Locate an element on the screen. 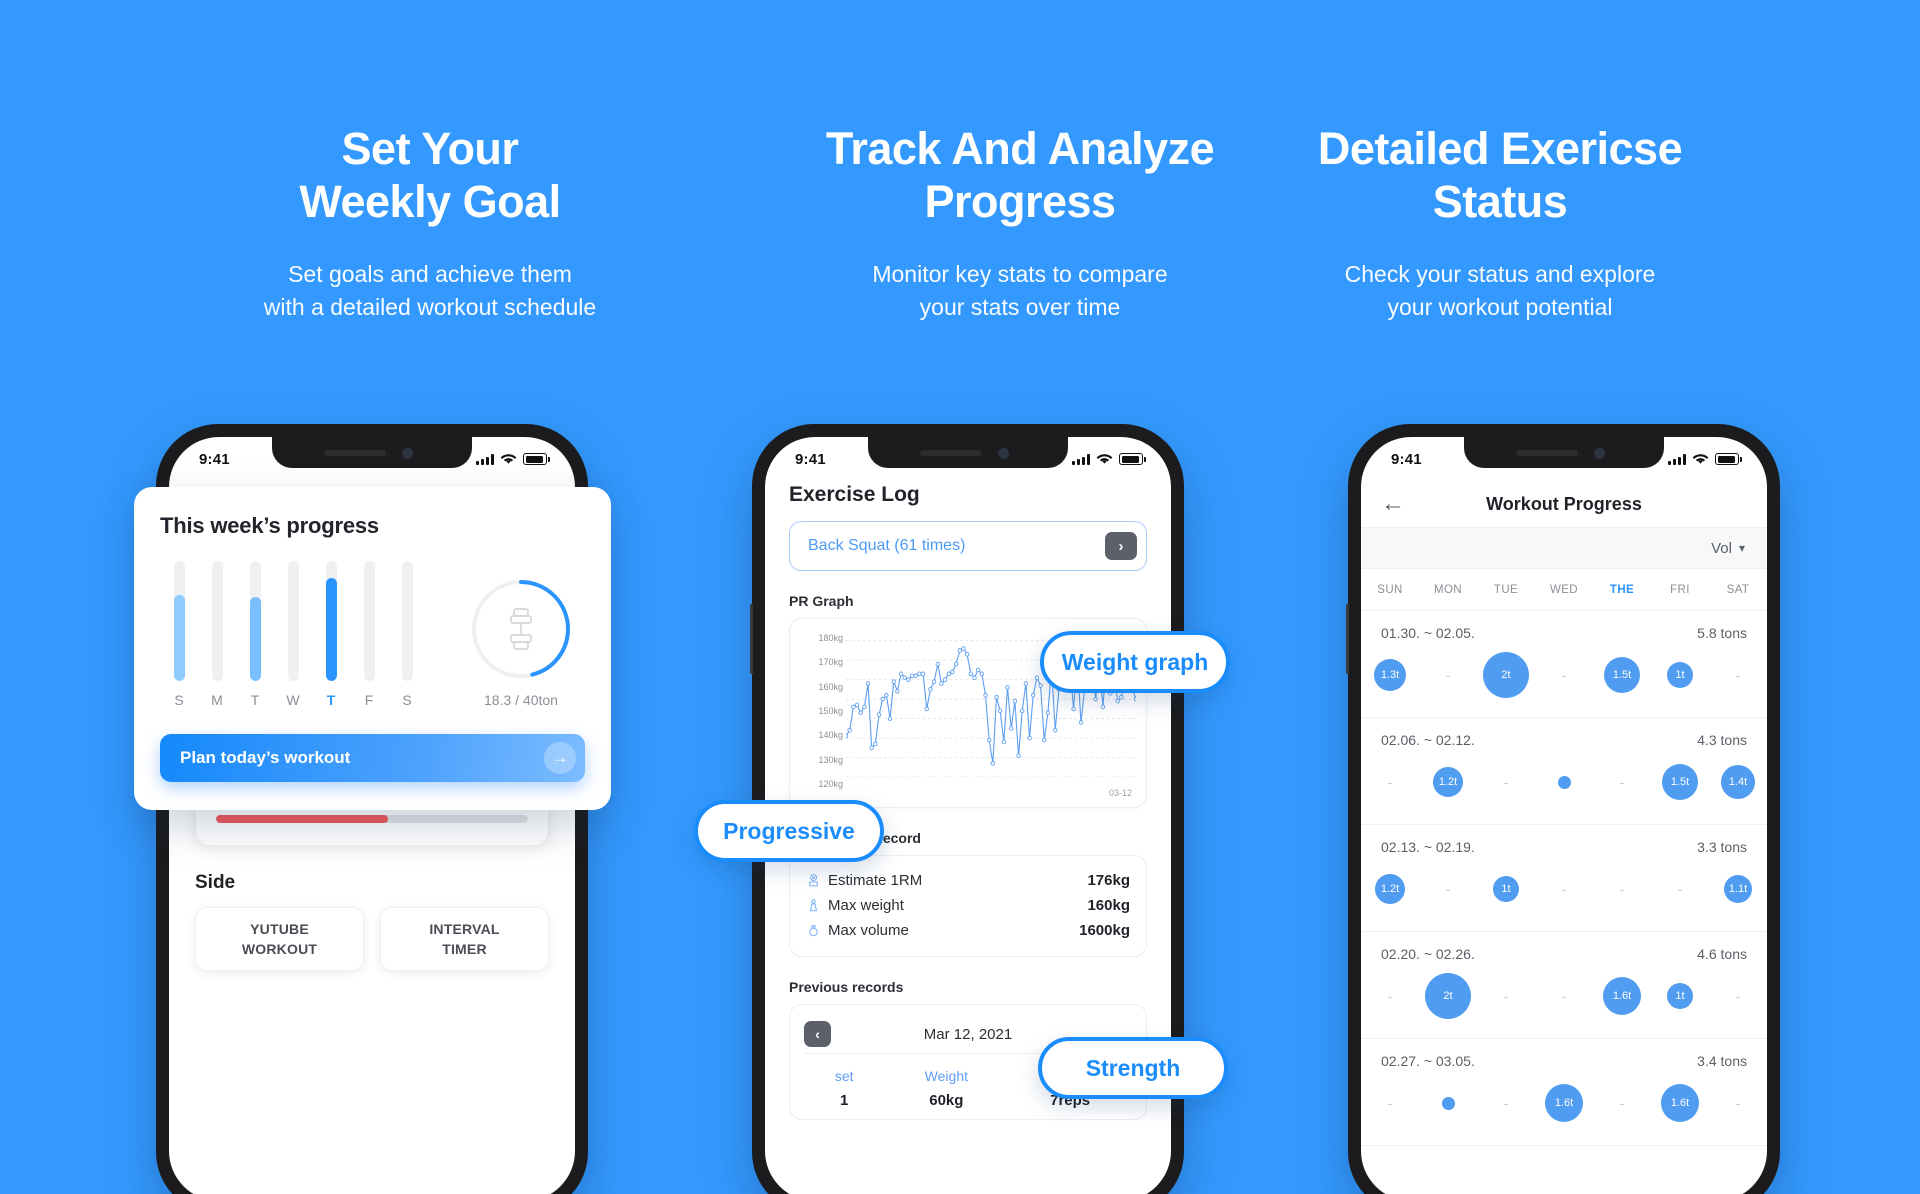 The height and width of the screenshot is (1194, 1920). week-row-3: 02.20. ~ 02.26. 4.6 tons - 2t - - 1.6t 1t - is located at coordinates (1564, 985).